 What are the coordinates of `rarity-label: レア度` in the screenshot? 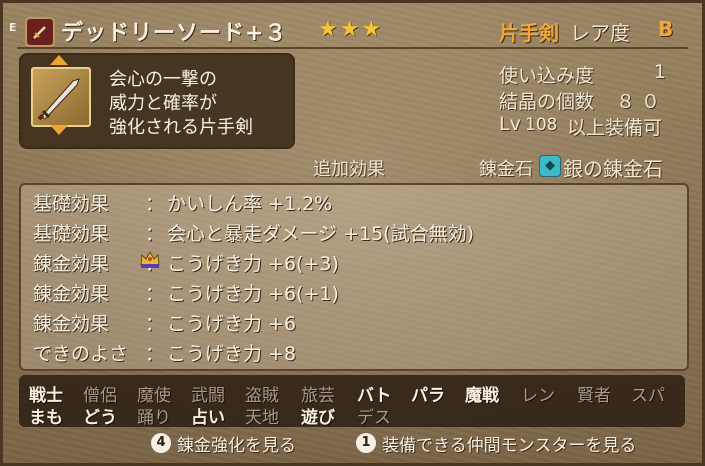 It's located at (600, 33).